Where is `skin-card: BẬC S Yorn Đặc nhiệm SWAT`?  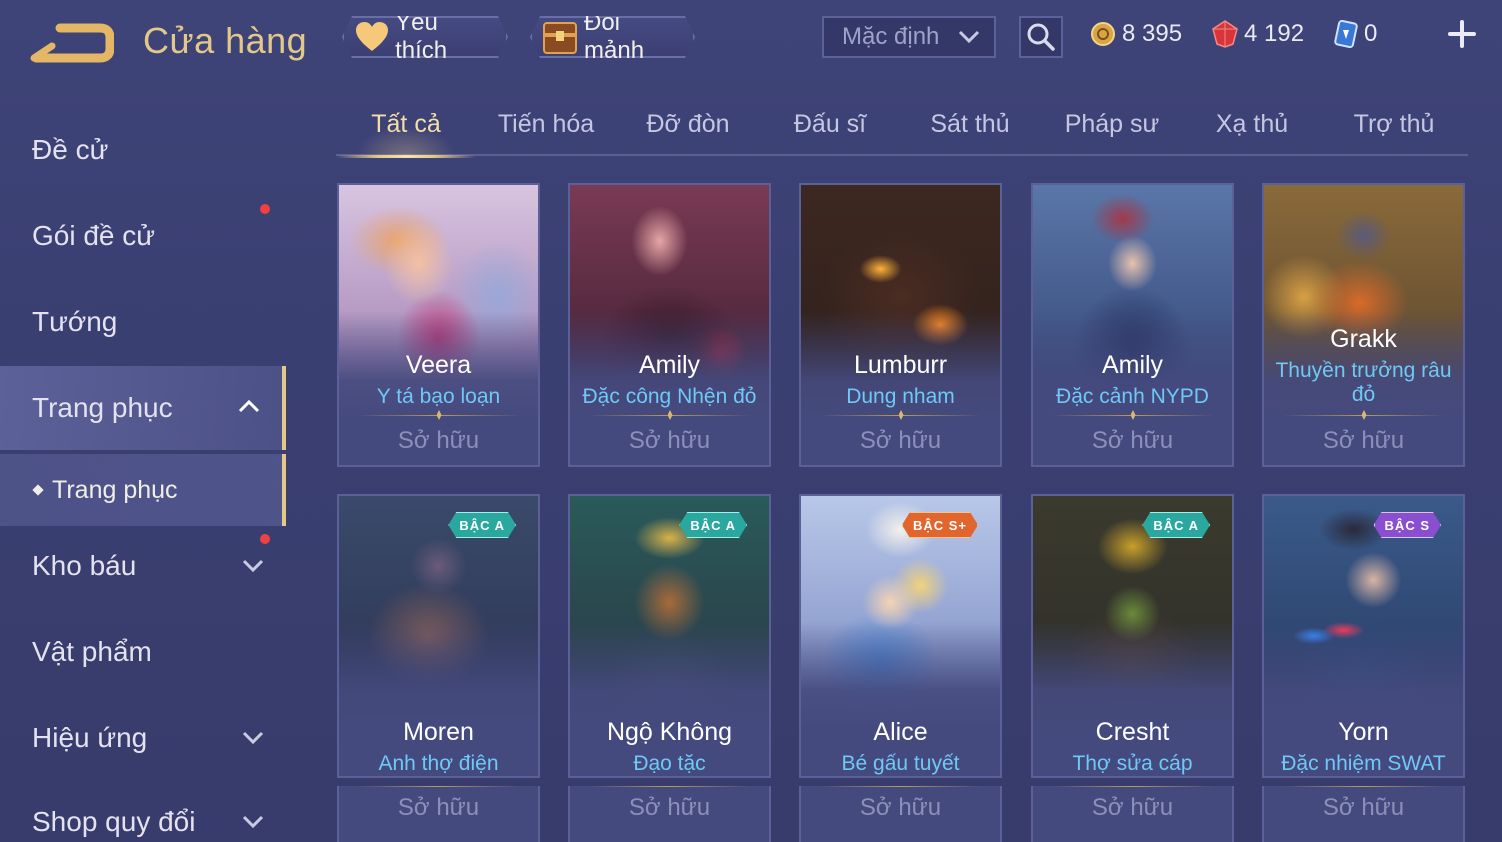
skin-card: BẬC S Yorn Đặc nhiệm SWAT is located at coordinates (1363, 636).